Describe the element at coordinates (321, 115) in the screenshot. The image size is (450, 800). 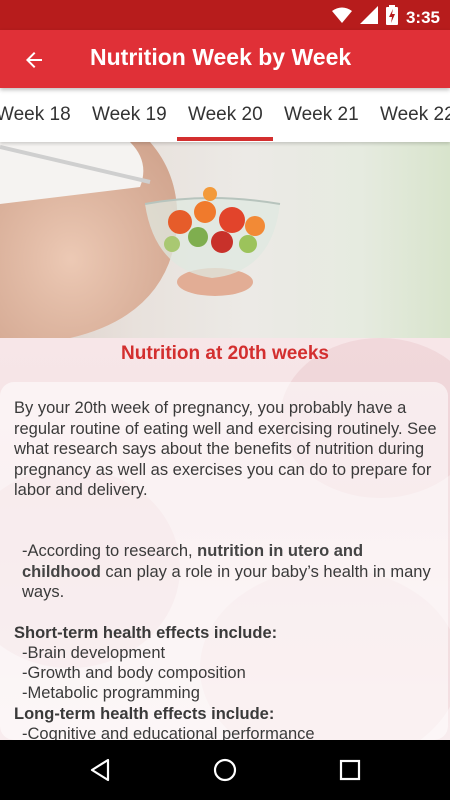
I see `tab-week-21: Week 21` at that location.